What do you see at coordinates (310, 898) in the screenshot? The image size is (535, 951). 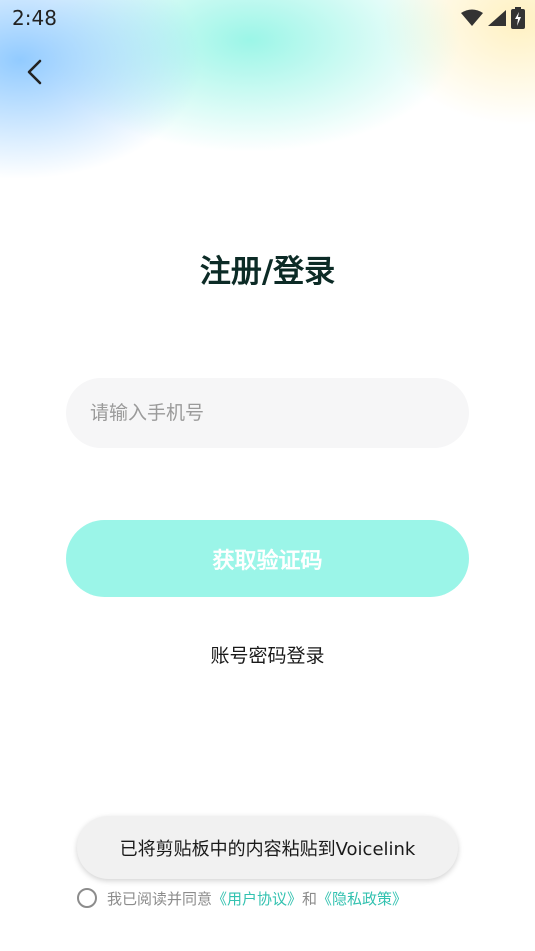 I see `agreement-and: 和` at bounding box center [310, 898].